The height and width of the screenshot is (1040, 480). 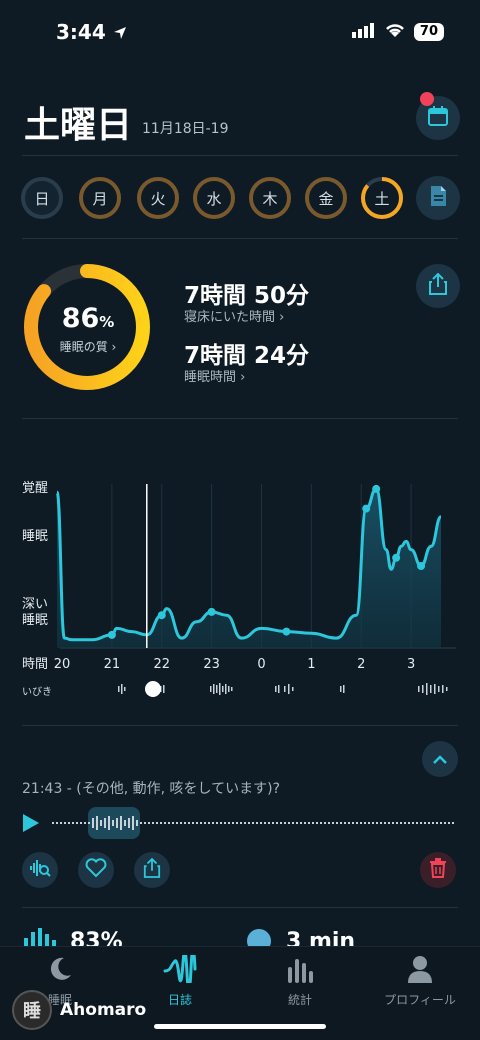 I want to click on nav-item-stats: 統計, so click(x=300, y=981).